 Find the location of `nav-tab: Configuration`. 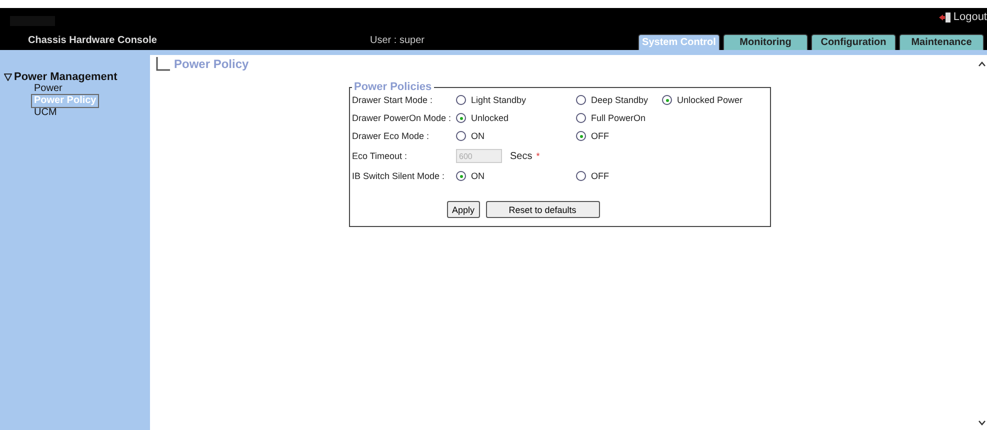

nav-tab: Configuration is located at coordinates (853, 42).